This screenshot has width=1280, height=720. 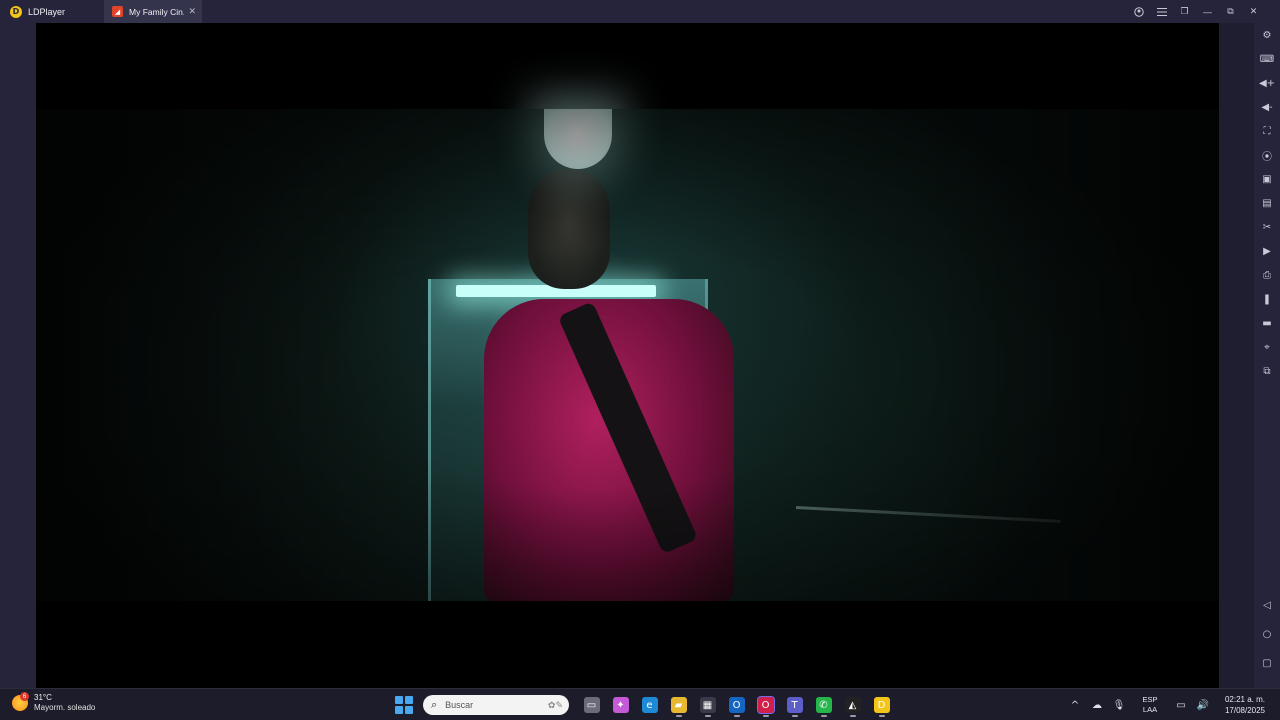 What do you see at coordinates (1267, 605) in the screenshot?
I see `back-icon: ◁` at bounding box center [1267, 605].